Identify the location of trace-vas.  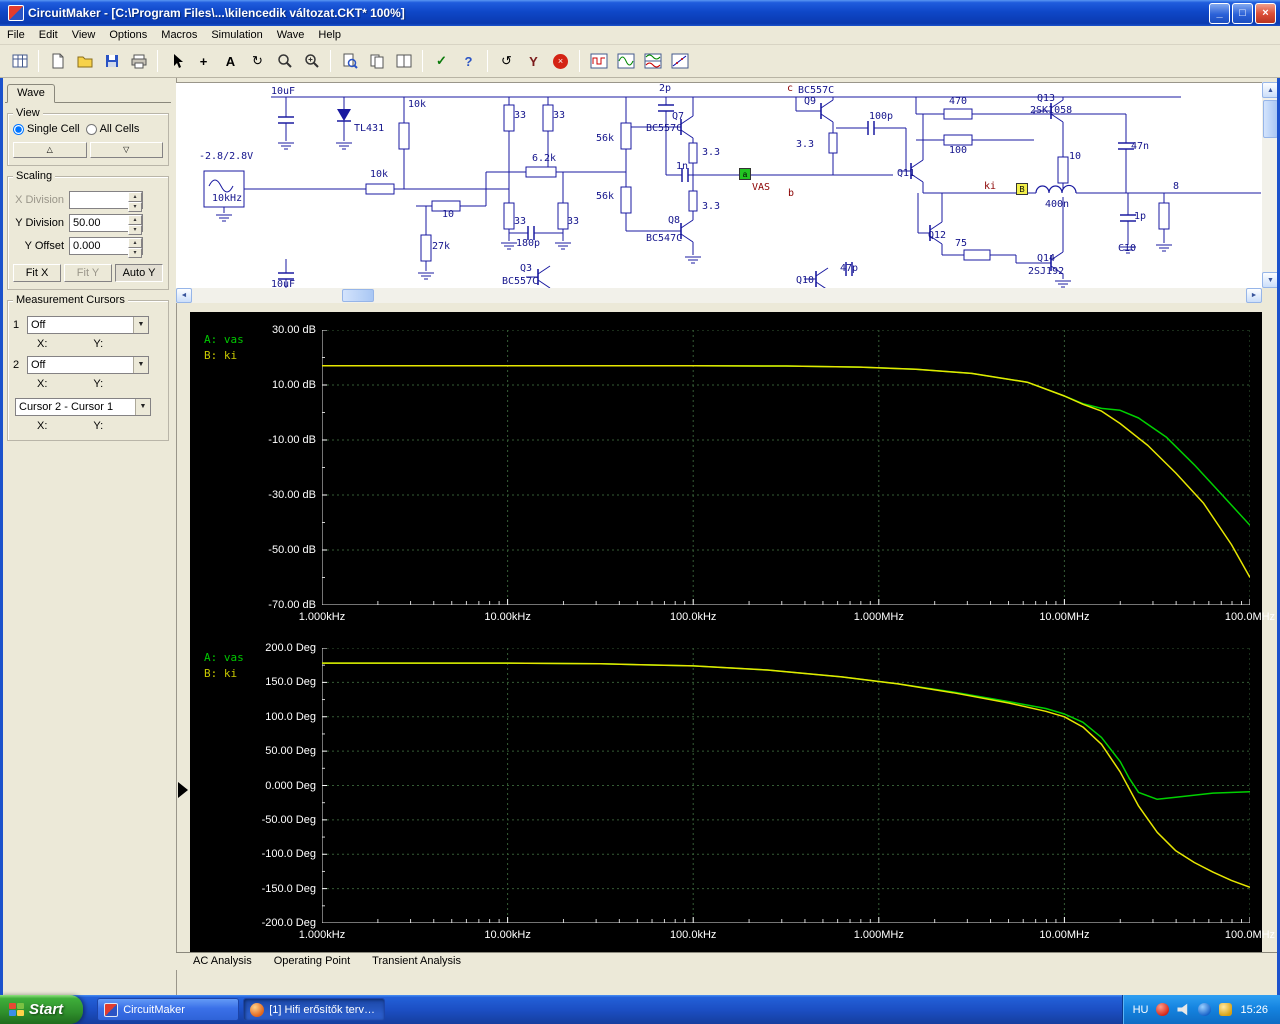
(786, 445).